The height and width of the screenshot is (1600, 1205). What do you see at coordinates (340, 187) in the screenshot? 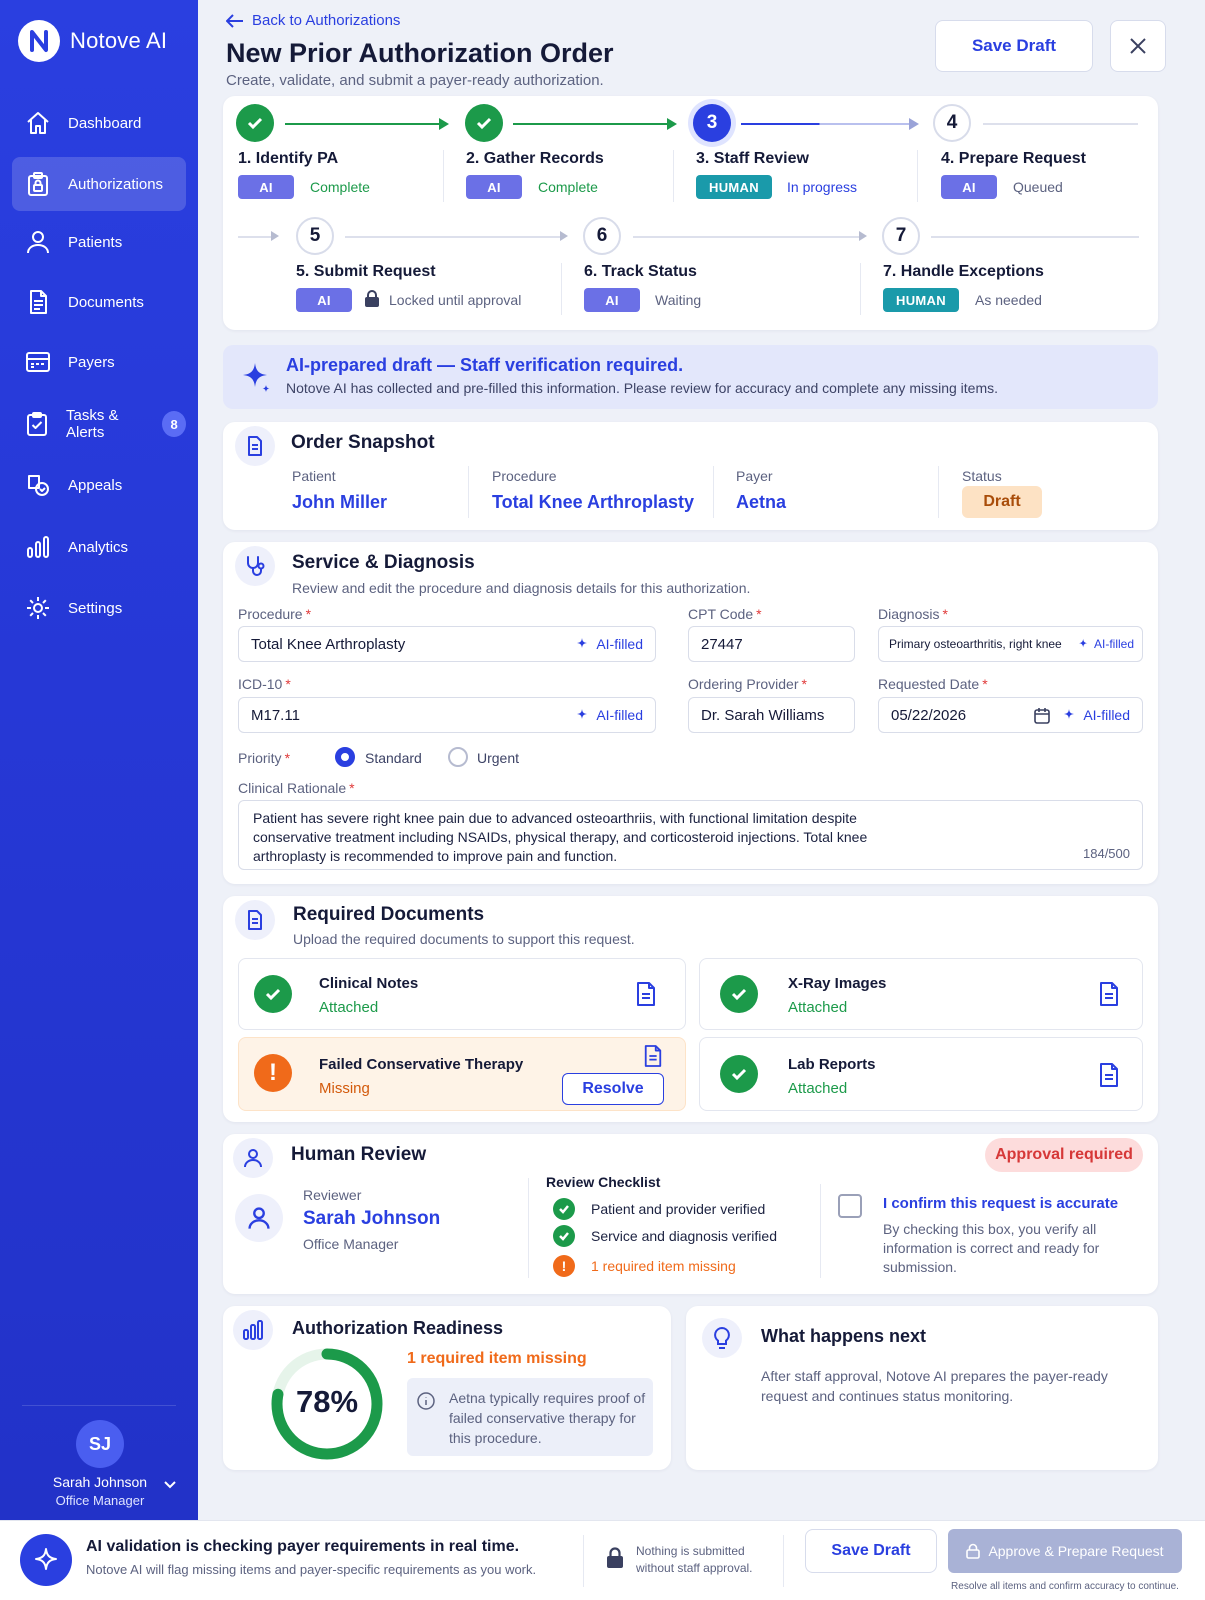
I see `step-1-status: Complete` at bounding box center [340, 187].